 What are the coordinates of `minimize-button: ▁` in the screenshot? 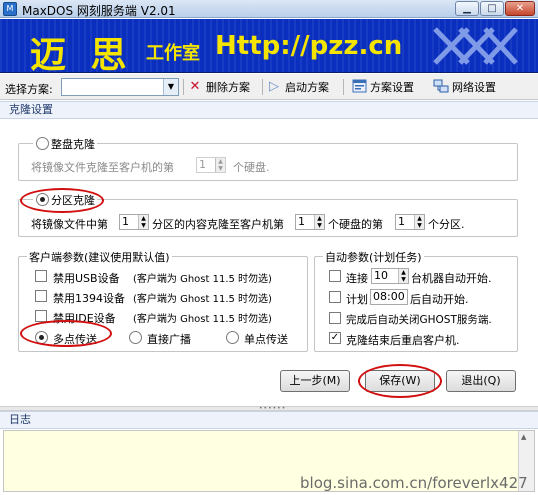 It's located at (467, 8).